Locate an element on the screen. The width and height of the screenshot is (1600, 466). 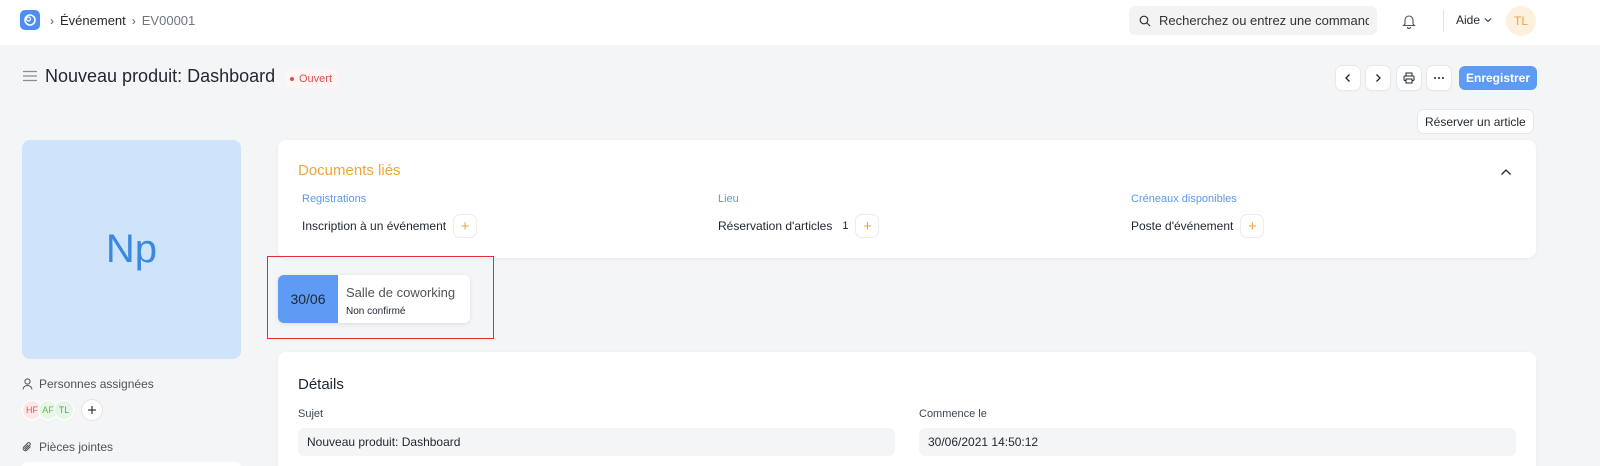
starts-on-field: 30/06/2021 14:50:12 is located at coordinates (1217, 442).